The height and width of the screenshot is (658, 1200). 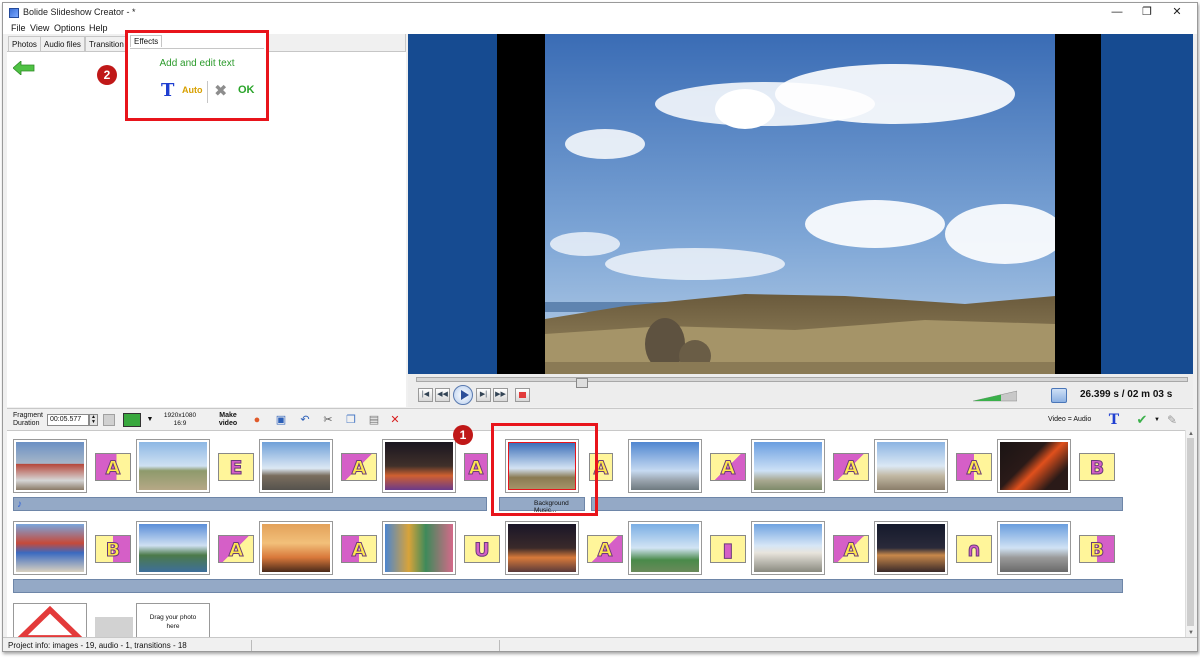 What do you see at coordinates (328, 420) in the screenshot?
I see `cut-icon: ✂` at bounding box center [328, 420].